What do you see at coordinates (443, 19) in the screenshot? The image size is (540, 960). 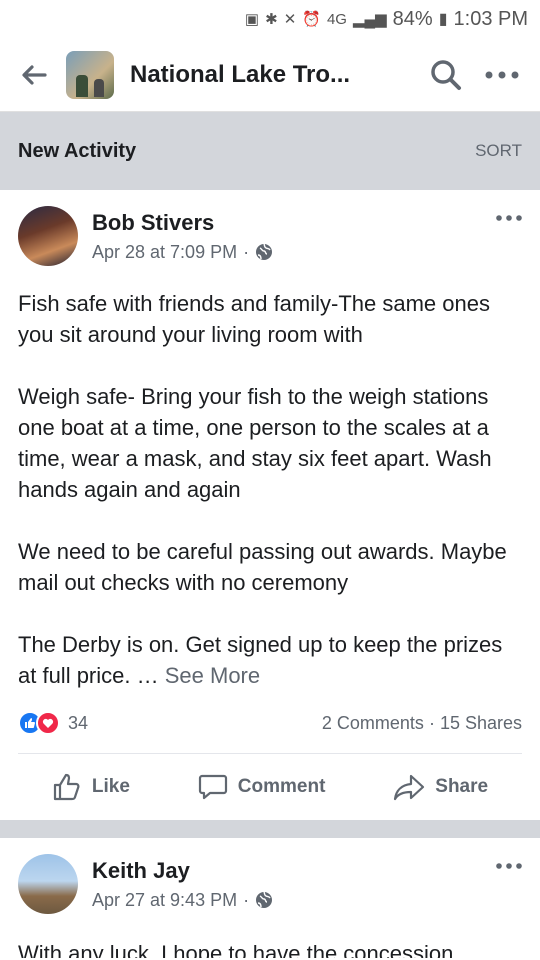 I see `battery-icon: ▮` at bounding box center [443, 19].